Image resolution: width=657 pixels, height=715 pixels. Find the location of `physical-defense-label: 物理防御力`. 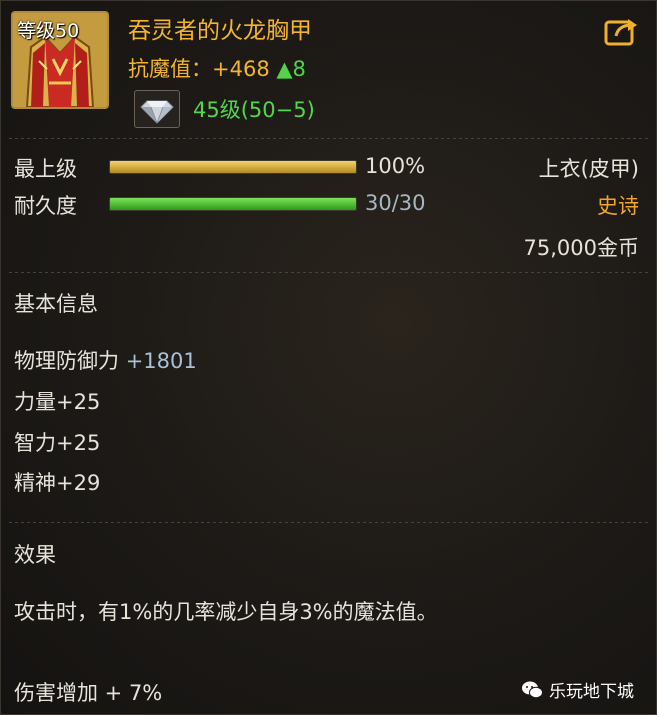

physical-defense-label: 物理防御力 is located at coordinates (70, 361).